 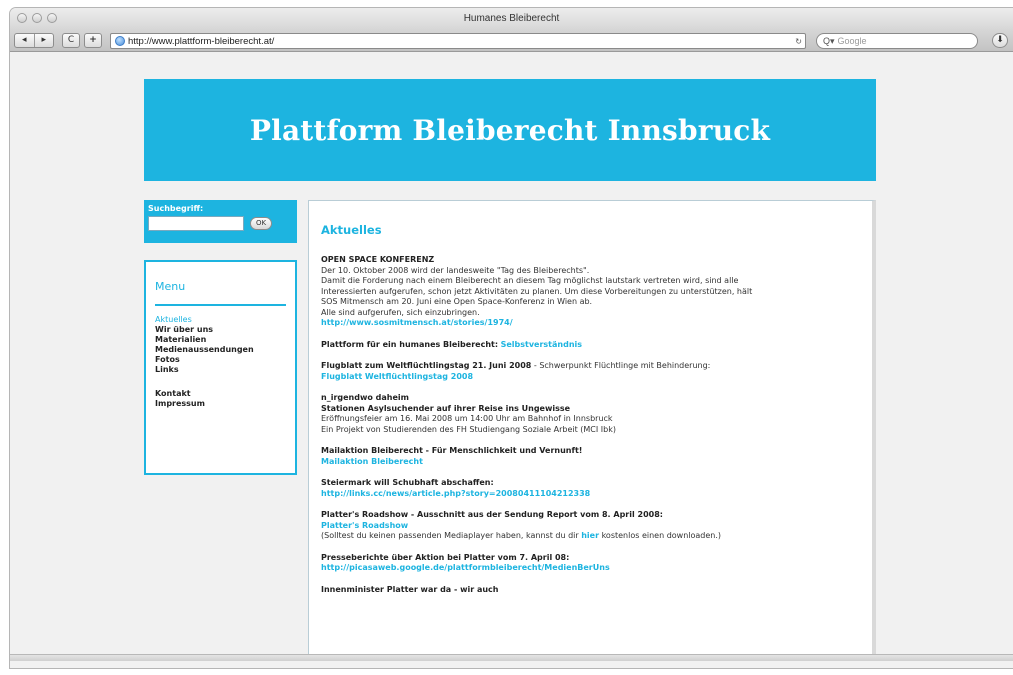 What do you see at coordinates (541, 344) in the screenshot?
I see `news-link: Selbstverständnis` at bounding box center [541, 344].